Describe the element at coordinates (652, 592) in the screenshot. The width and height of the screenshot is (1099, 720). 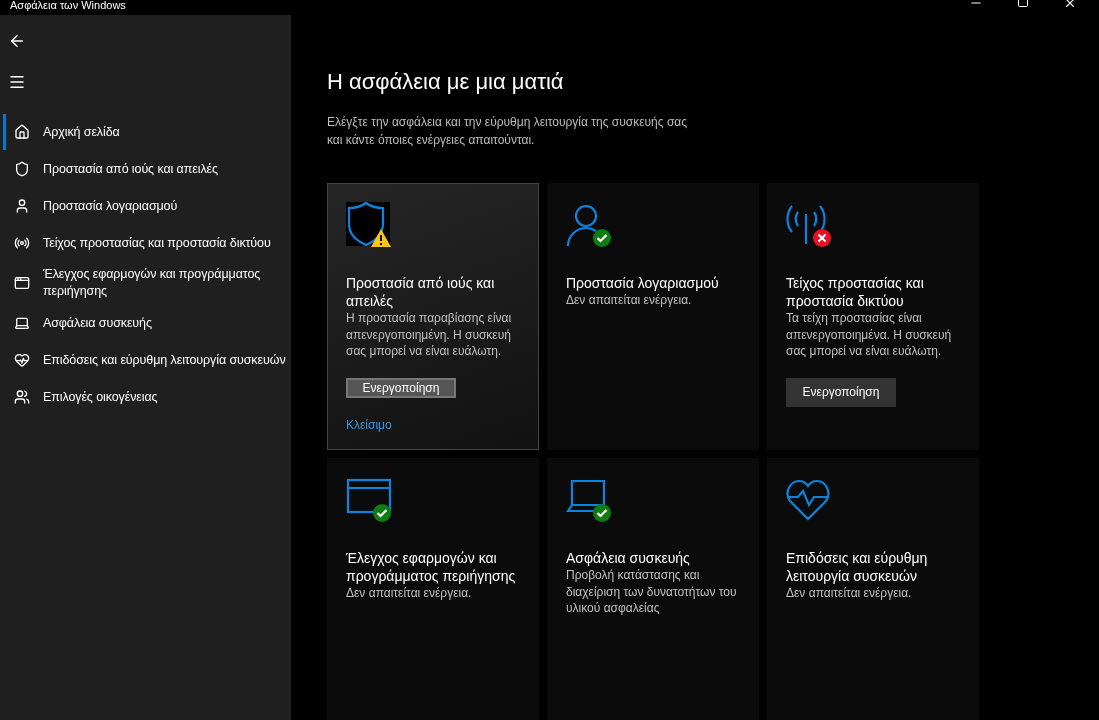
I see `card-description: Προβολή κατάστασης και διαχείριση των δυνατοτήτων του υλικού ασφαλείας` at that location.